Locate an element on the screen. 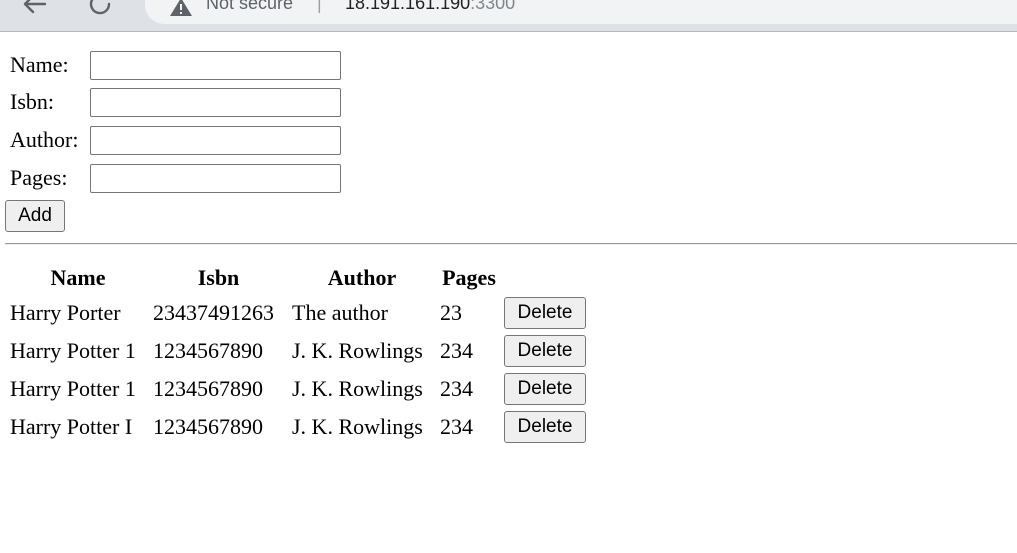 Image resolution: width=1017 pixels, height=553 pixels. divider is located at coordinates (511, 244).